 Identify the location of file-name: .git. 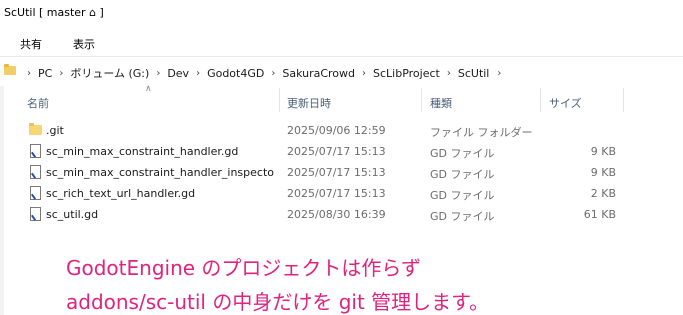
(55, 130).